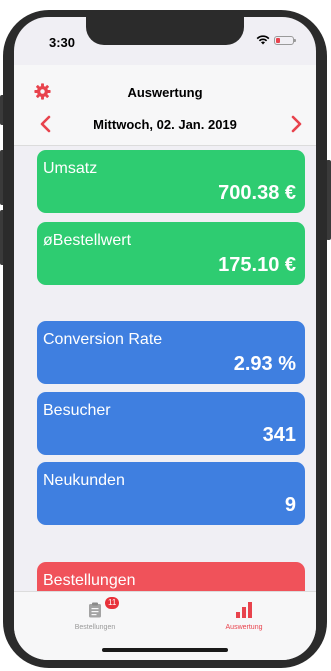 This screenshot has height=671, width=331. What do you see at coordinates (257, 193) in the screenshot?
I see `card-value: 700.38 €` at bounding box center [257, 193].